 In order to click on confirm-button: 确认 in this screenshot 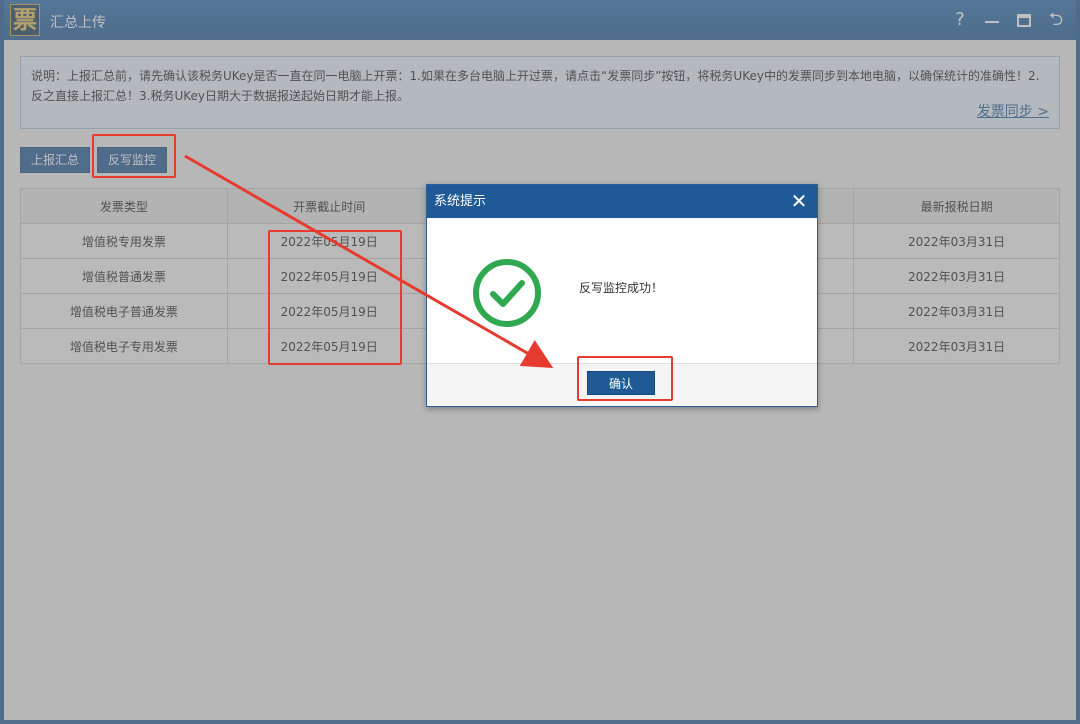, I will do `click(621, 383)`.